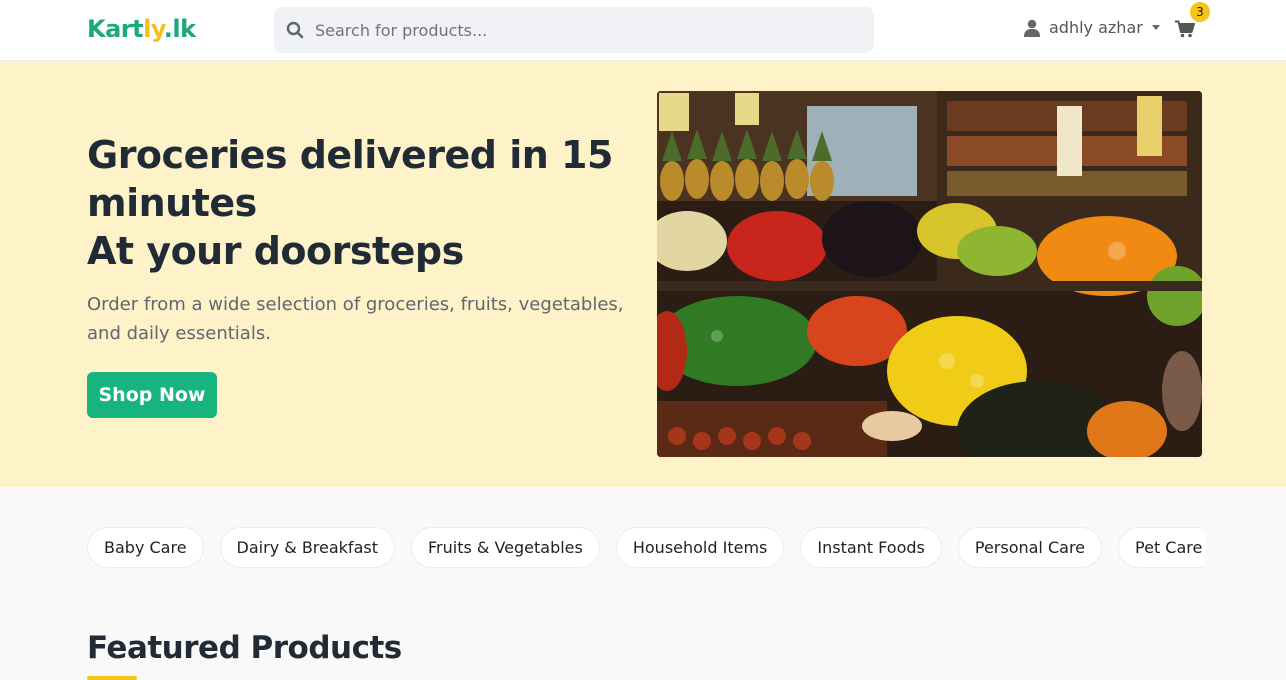  What do you see at coordinates (350, 155) in the screenshot?
I see `hero-title-line-1: Groceries delivered in 15` at bounding box center [350, 155].